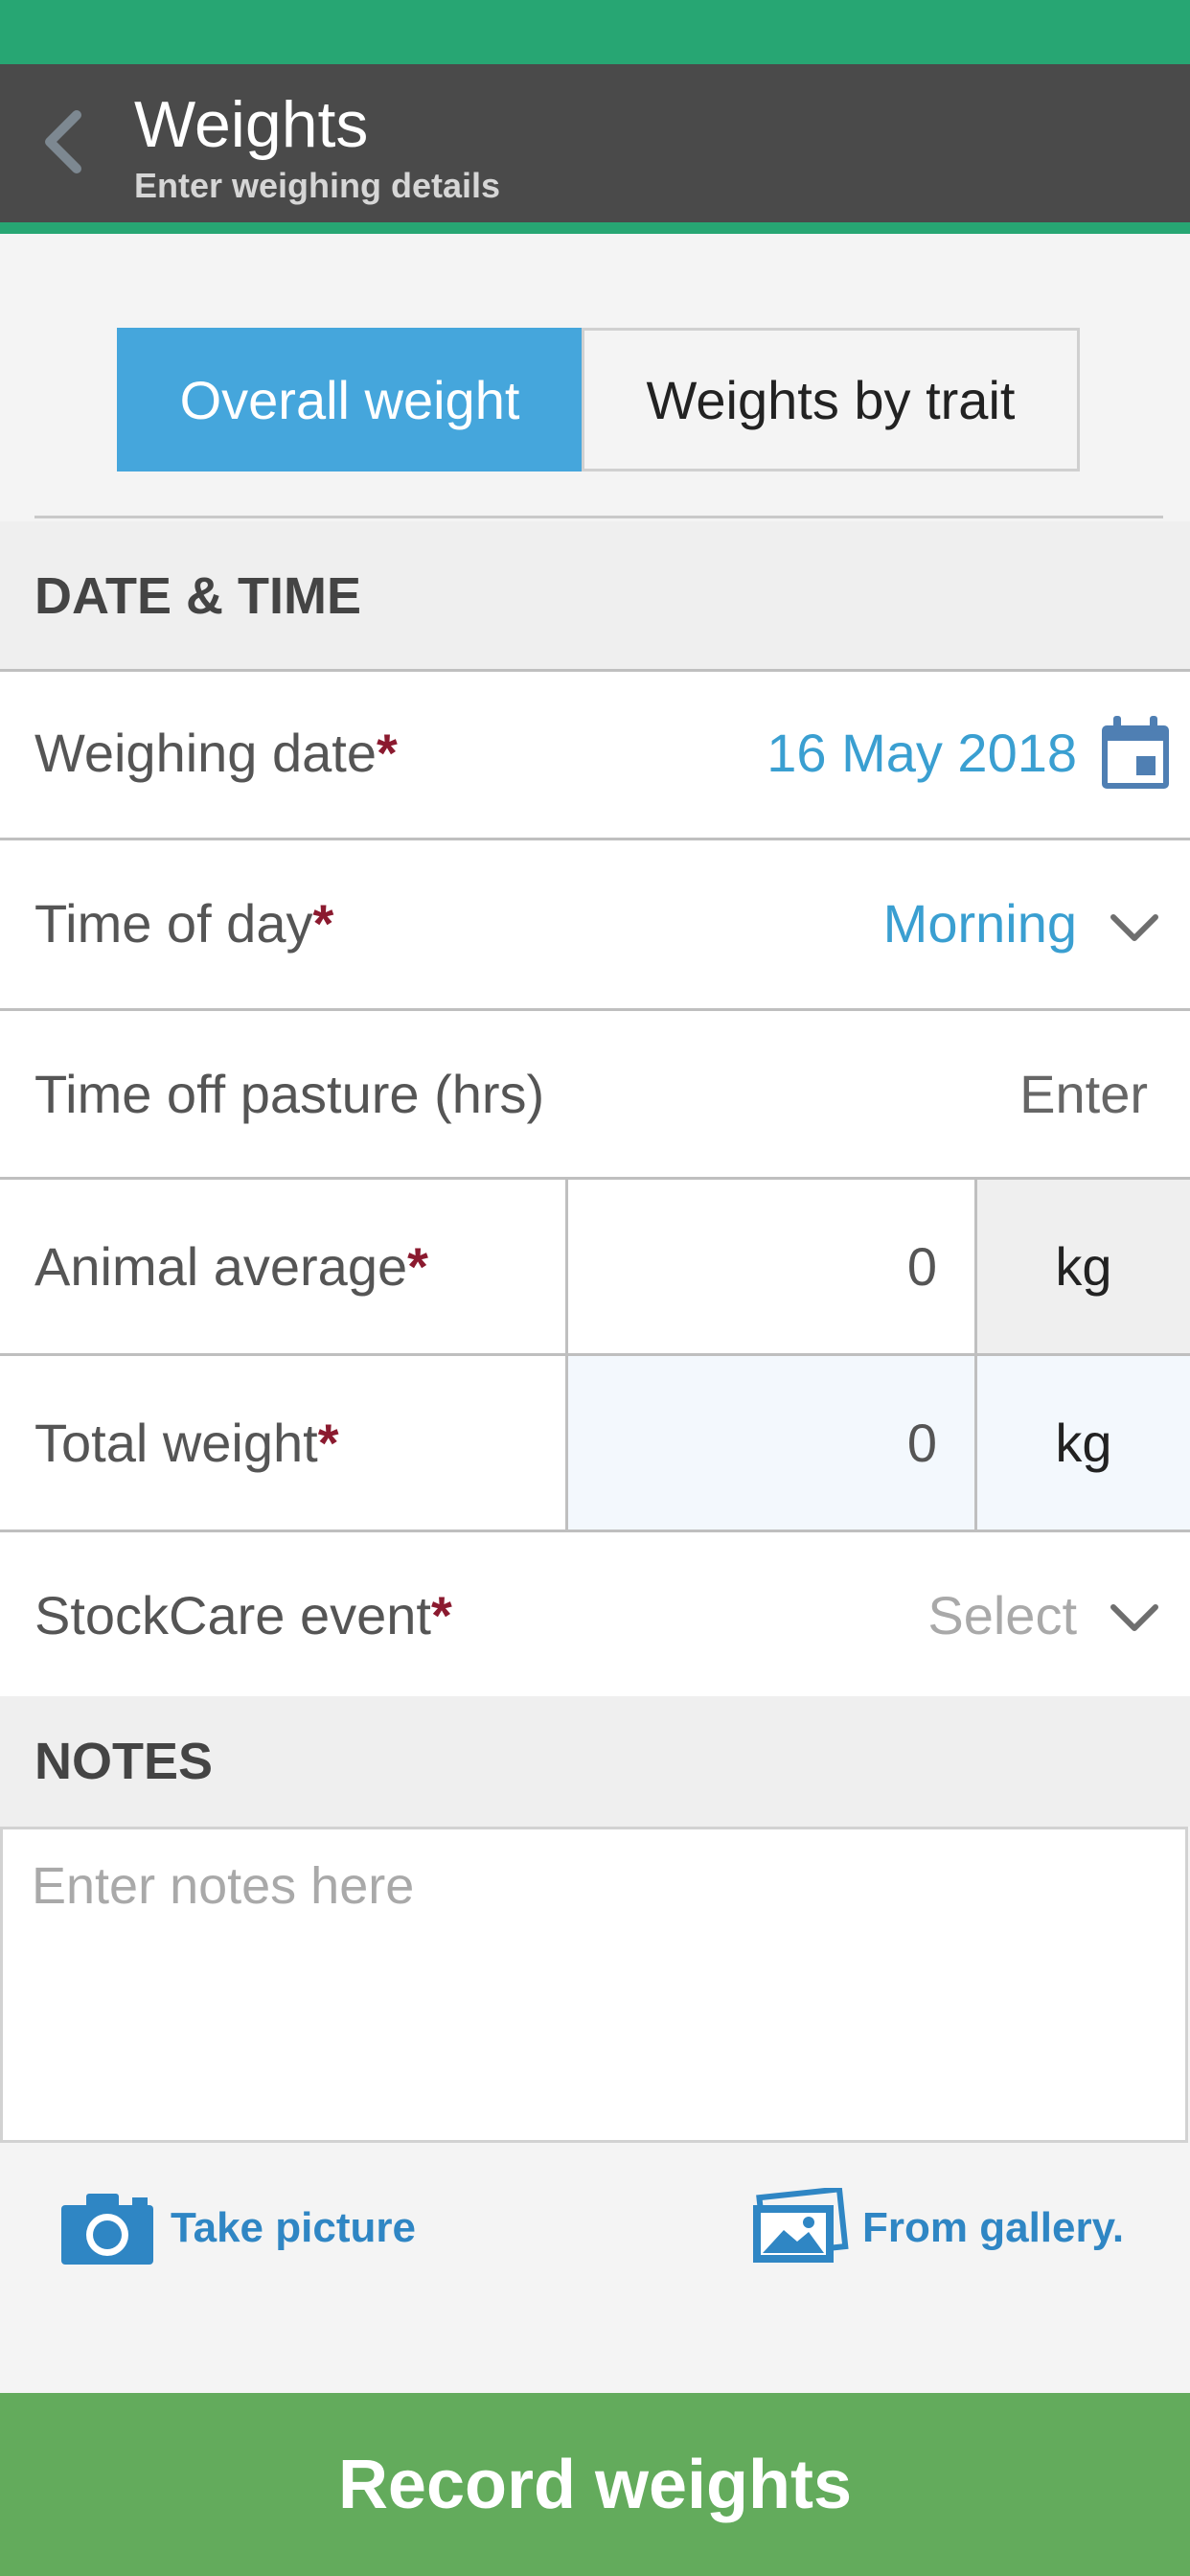 This screenshot has height=2576, width=1190. I want to click on camera-icon, so click(107, 2229).